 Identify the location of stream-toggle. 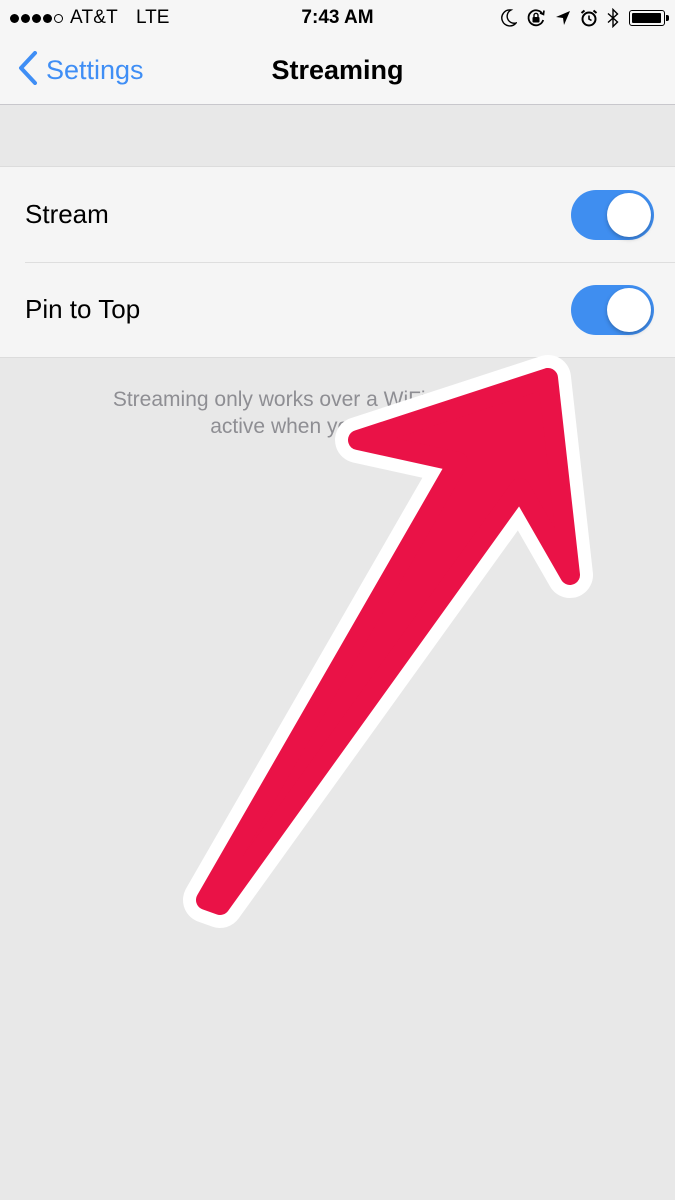
(612, 215).